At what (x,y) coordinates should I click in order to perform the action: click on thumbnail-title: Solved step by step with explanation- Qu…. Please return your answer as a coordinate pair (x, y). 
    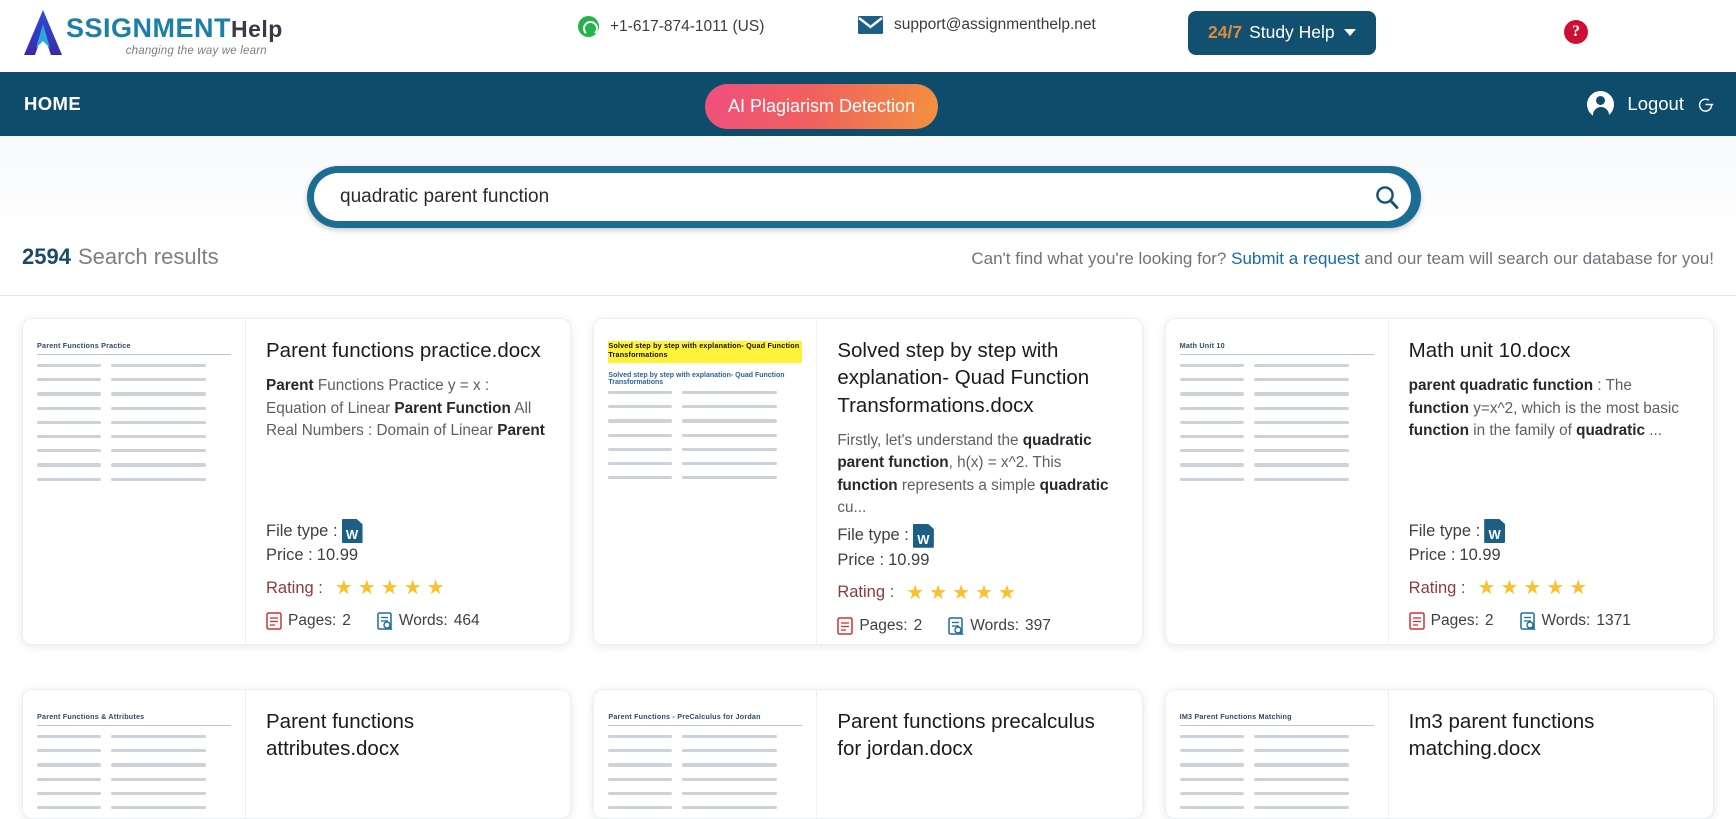
    Looking at the image, I should click on (705, 352).